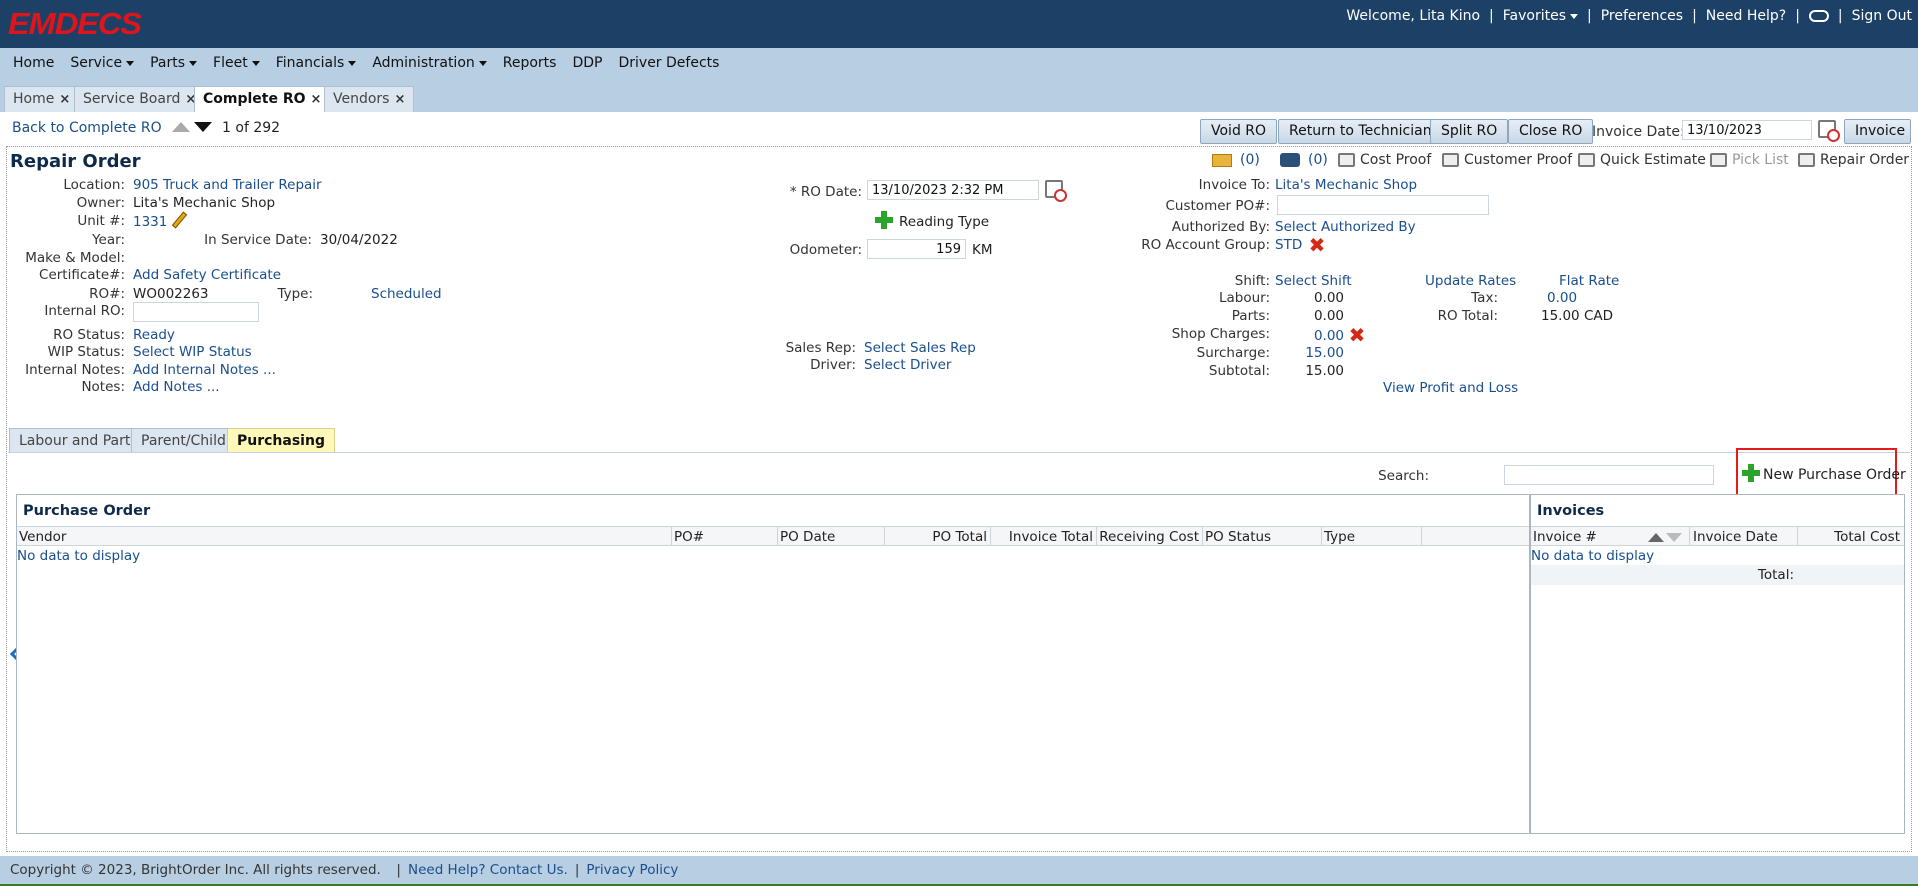 This screenshot has height=886, width=1918. Describe the element at coordinates (1329, 336) in the screenshot. I see `shop-charges-link: 0.00` at that location.